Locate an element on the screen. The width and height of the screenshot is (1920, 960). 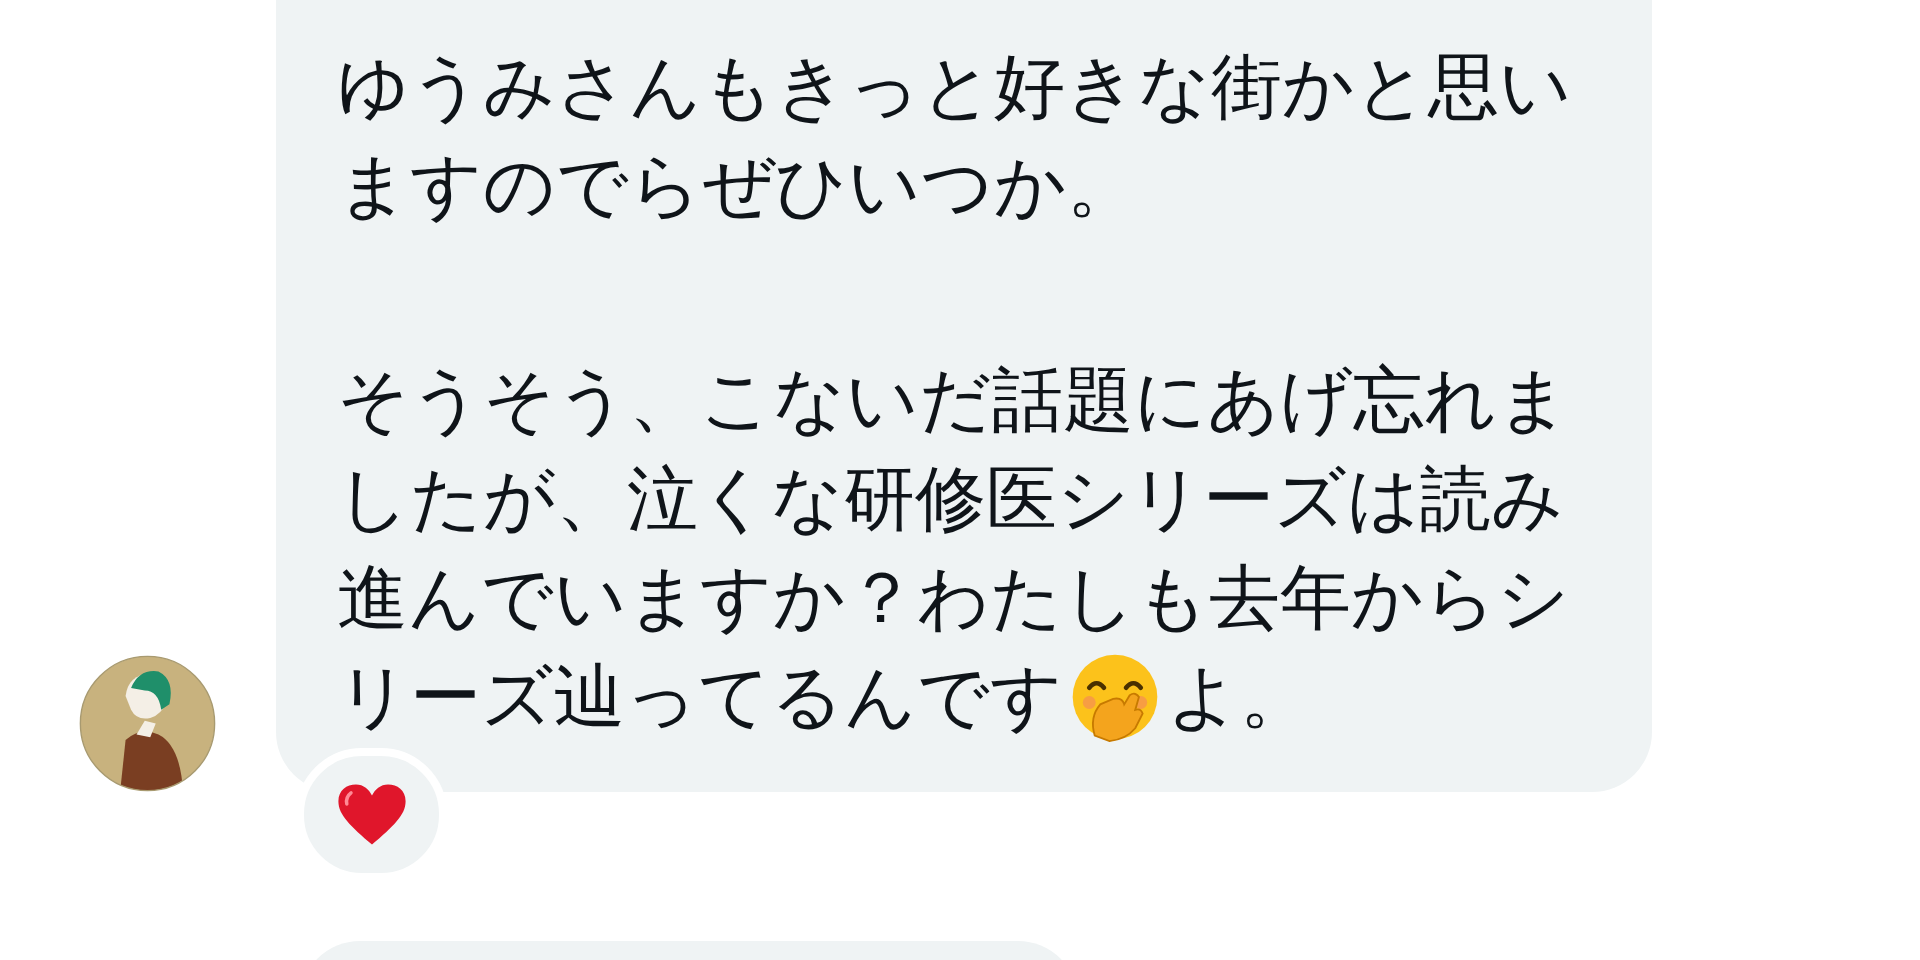
message-text: リーズ辿ってるんです is located at coordinates (700, 697).